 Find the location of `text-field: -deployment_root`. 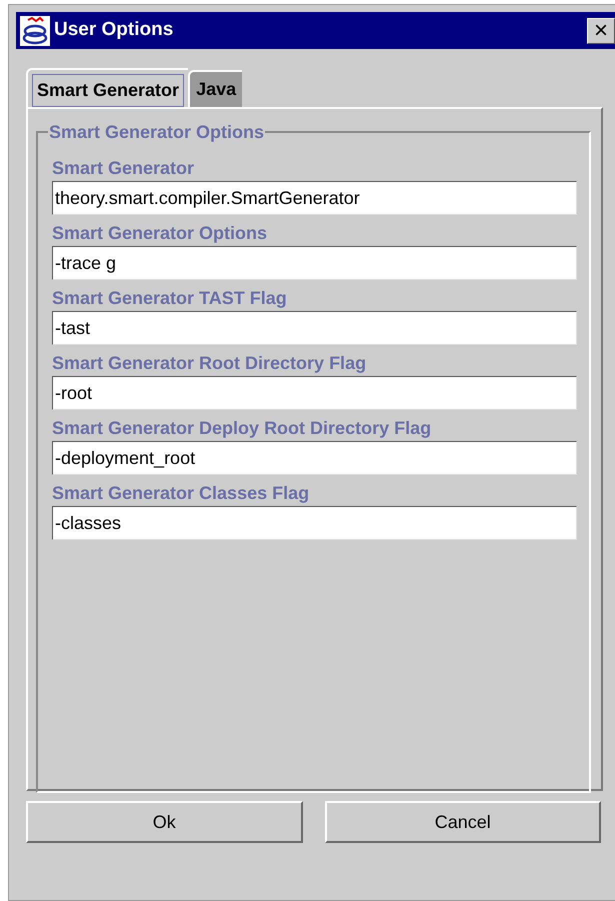

text-field: -deployment_root is located at coordinates (314, 458).